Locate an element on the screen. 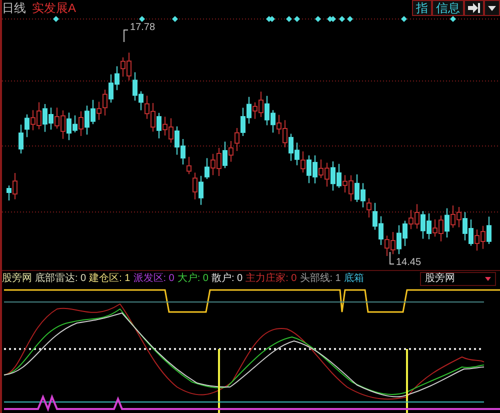 Image resolution: width=500 pixels, height=413 pixels. dropdown-button is located at coordinates (492, 8).